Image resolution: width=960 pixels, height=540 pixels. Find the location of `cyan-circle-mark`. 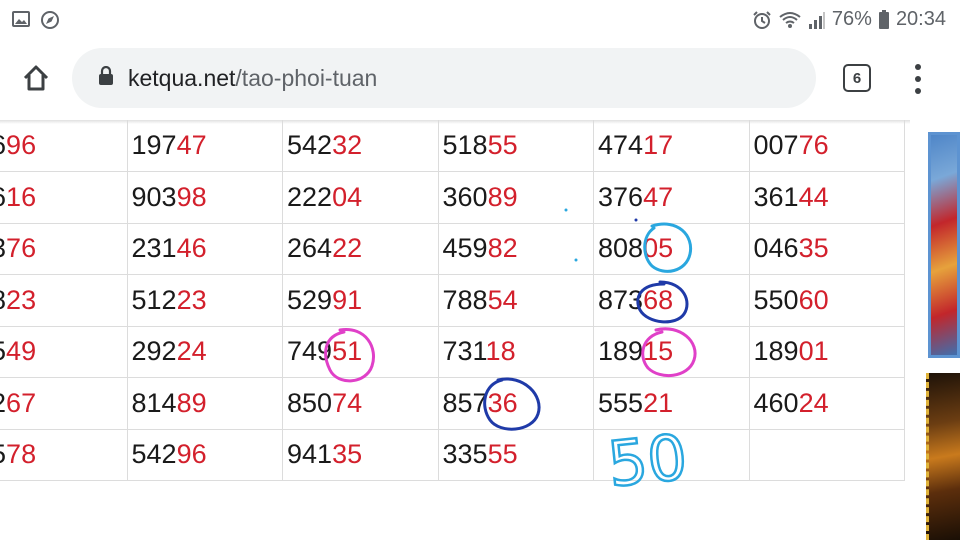

cyan-circle-mark is located at coordinates (668, 247).